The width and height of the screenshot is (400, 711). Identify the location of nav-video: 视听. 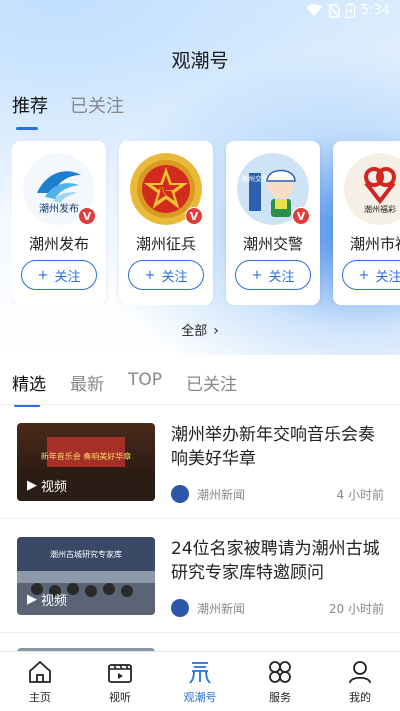
(120, 681).